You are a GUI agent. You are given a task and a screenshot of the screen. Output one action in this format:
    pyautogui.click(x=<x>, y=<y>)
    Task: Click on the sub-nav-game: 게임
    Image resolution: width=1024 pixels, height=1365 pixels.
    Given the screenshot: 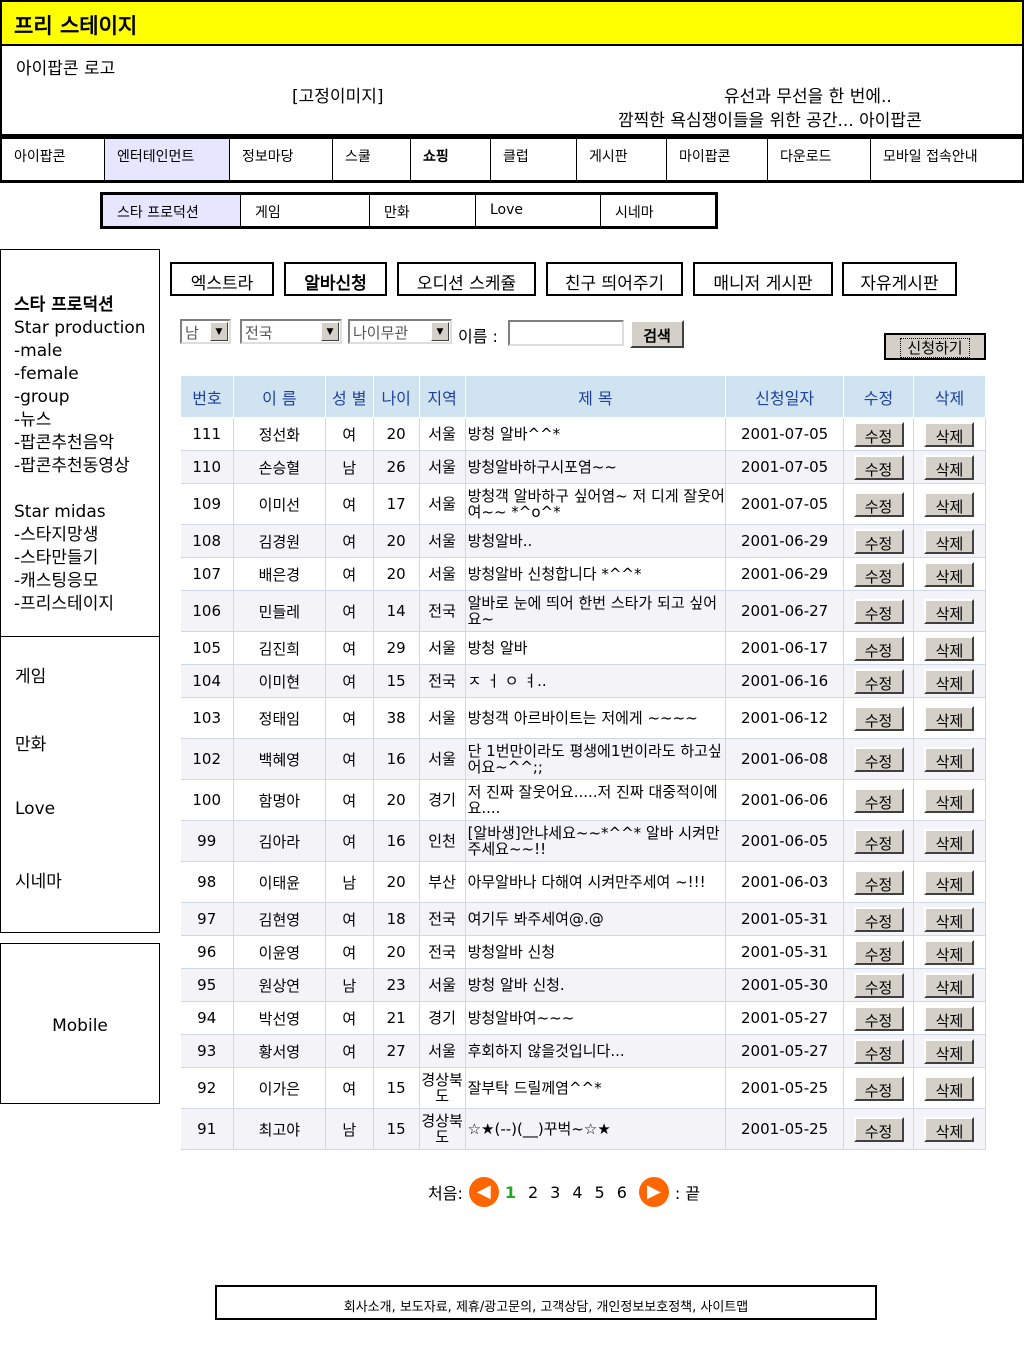 What is the action you would take?
    pyautogui.click(x=305, y=210)
    